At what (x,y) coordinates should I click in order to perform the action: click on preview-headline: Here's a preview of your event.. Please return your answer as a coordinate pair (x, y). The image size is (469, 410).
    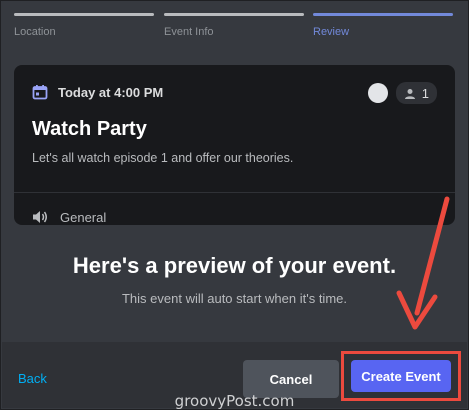
    Looking at the image, I should click on (234, 265).